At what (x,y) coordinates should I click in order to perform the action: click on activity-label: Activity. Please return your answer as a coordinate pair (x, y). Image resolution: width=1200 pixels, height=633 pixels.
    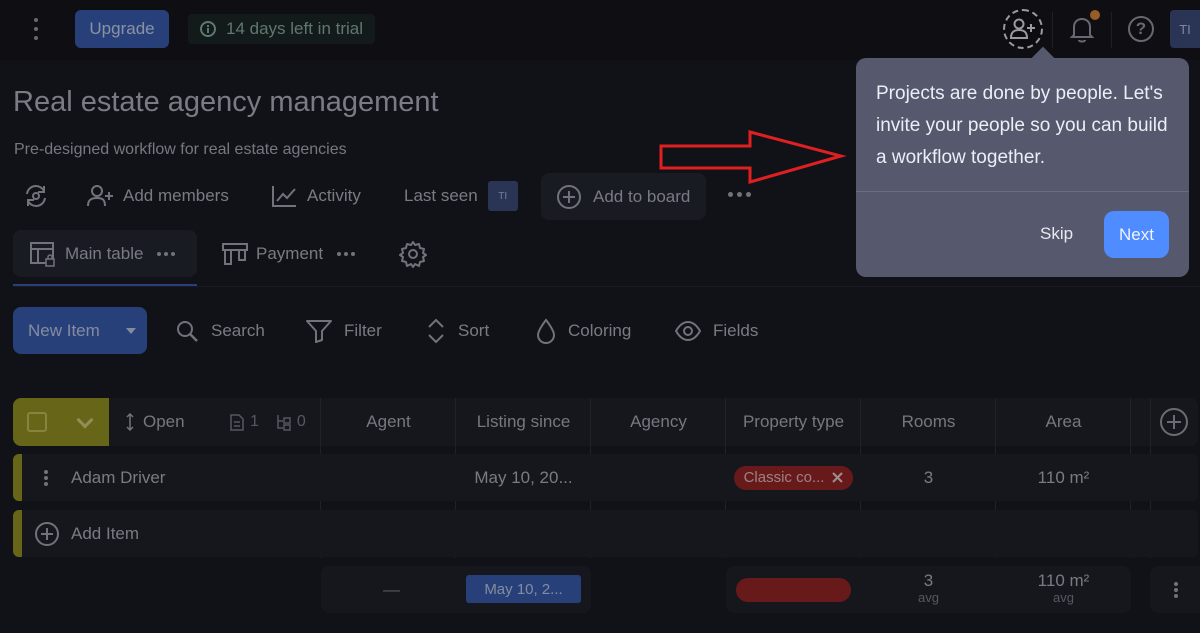
    Looking at the image, I should click on (334, 195).